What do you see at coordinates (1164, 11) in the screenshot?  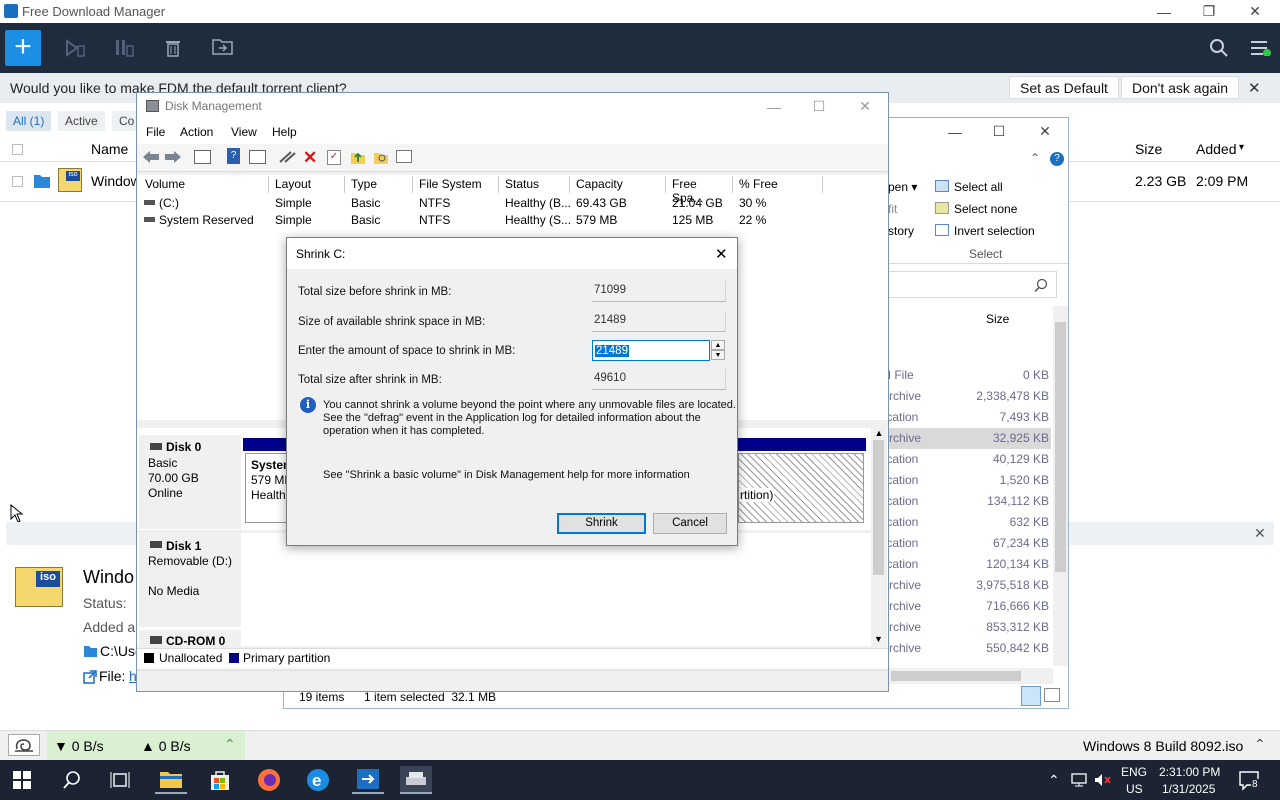 I see `minimize-button: —` at bounding box center [1164, 11].